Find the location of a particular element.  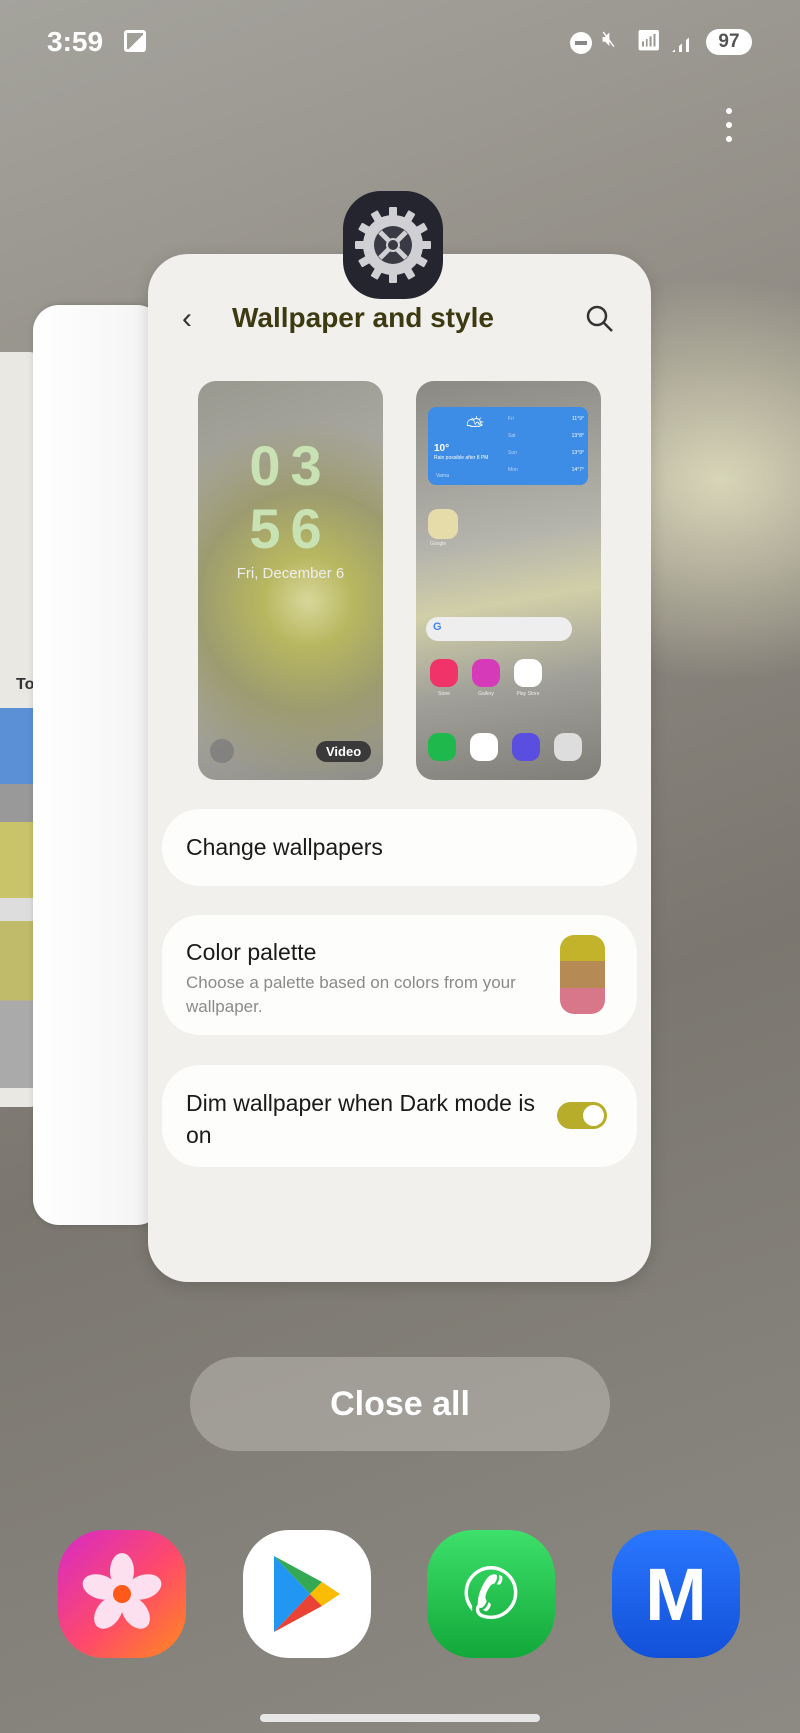

folder-label: Google is located at coordinates (438, 544).